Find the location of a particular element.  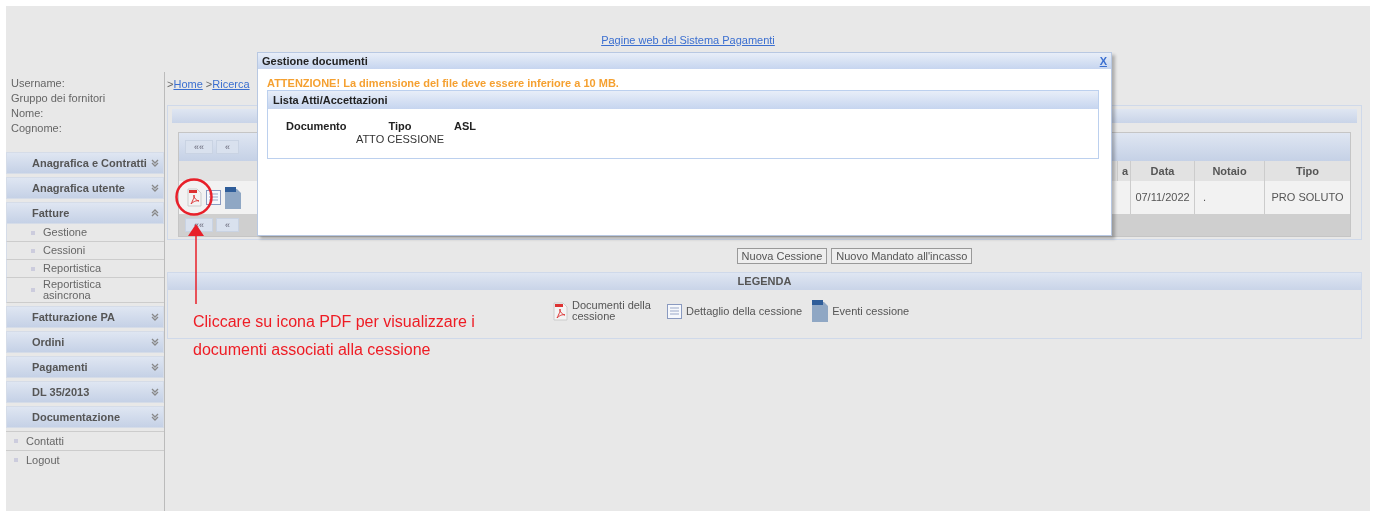

action-button: Nuova Cessione is located at coordinates (782, 256).